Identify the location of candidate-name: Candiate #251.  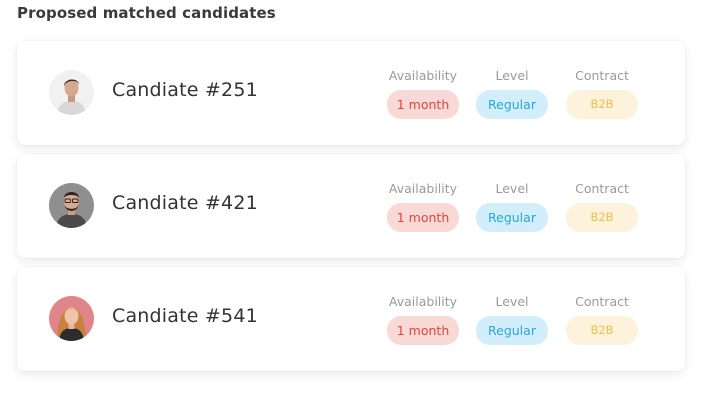
(185, 90).